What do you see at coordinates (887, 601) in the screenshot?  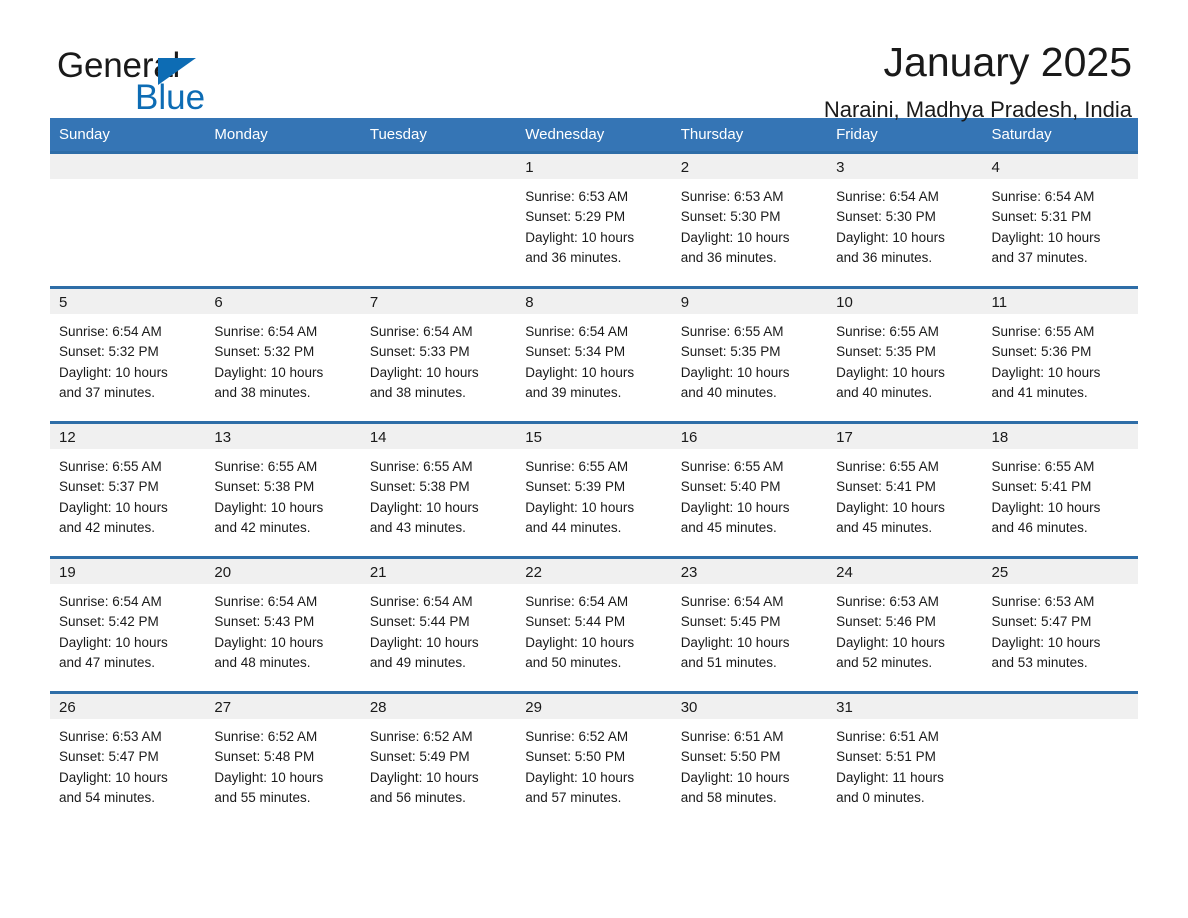 I see `sunrise-text: Sunrise: 6:53 AM` at bounding box center [887, 601].